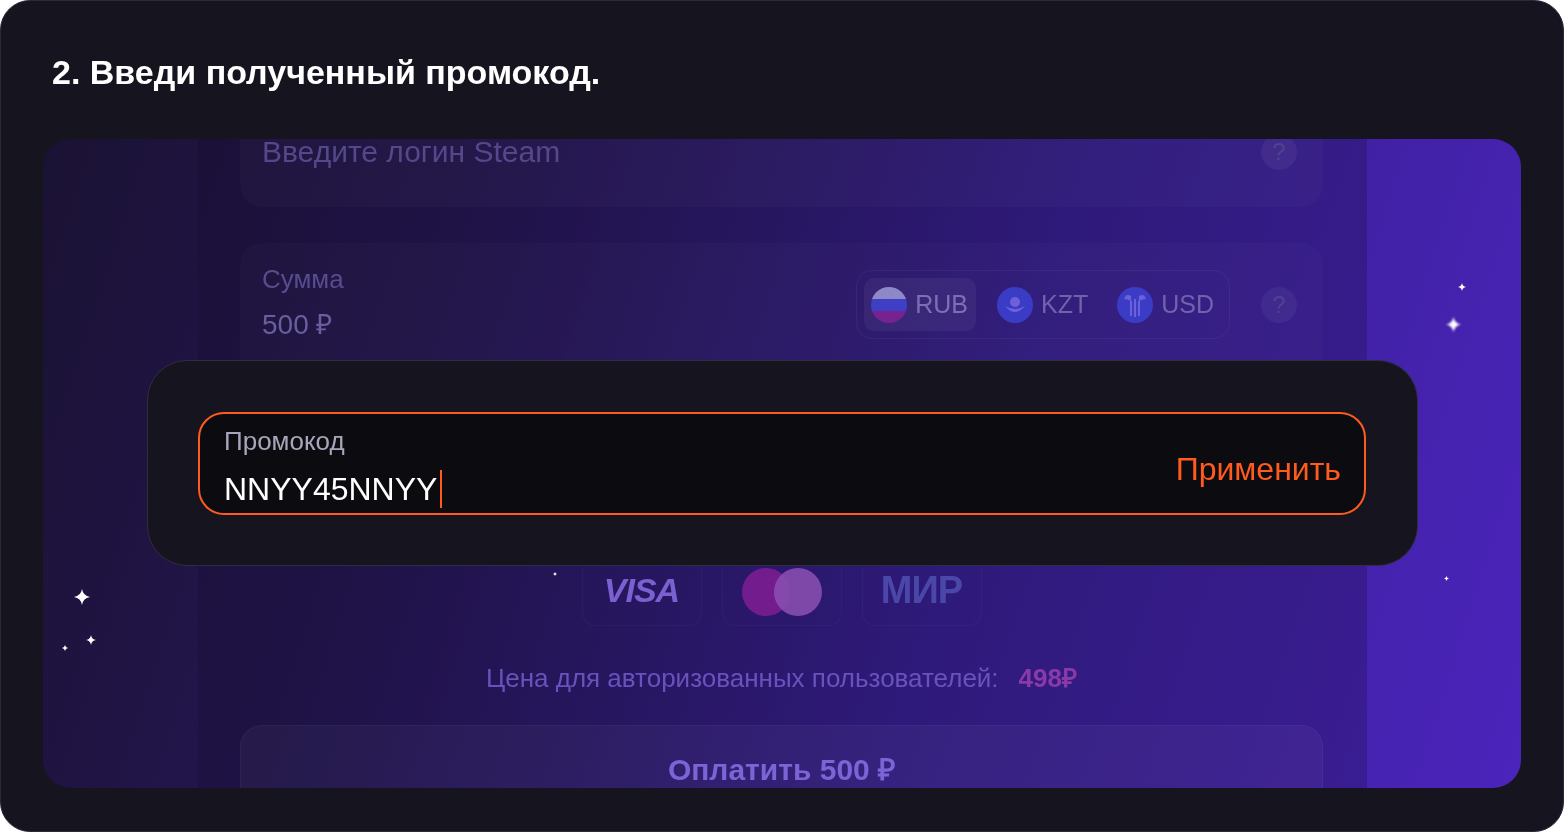 This screenshot has height=832, width=1564. What do you see at coordinates (1043, 304) in the screenshot?
I see `currency-tab: KZT` at bounding box center [1043, 304].